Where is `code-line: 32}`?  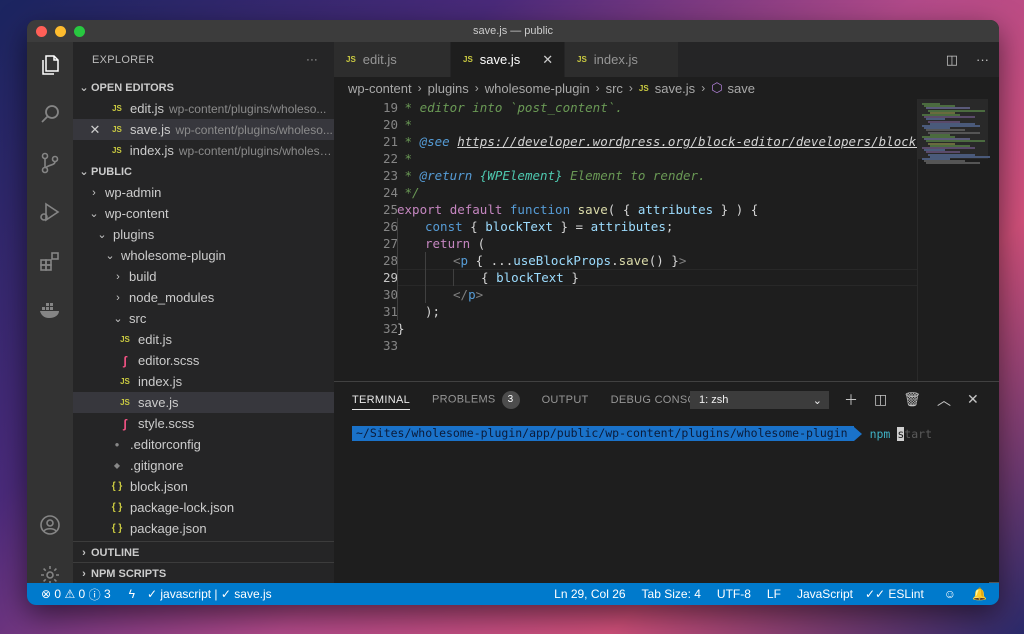 code-line: 32} is located at coordinates (625, 328).